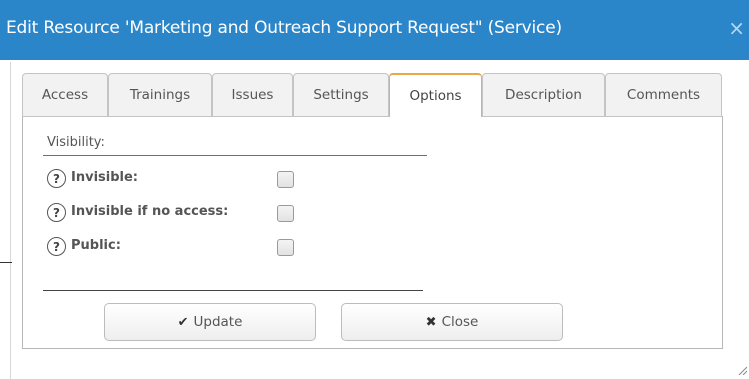  I want to click on update-button-label: Update, so click(218, 322).